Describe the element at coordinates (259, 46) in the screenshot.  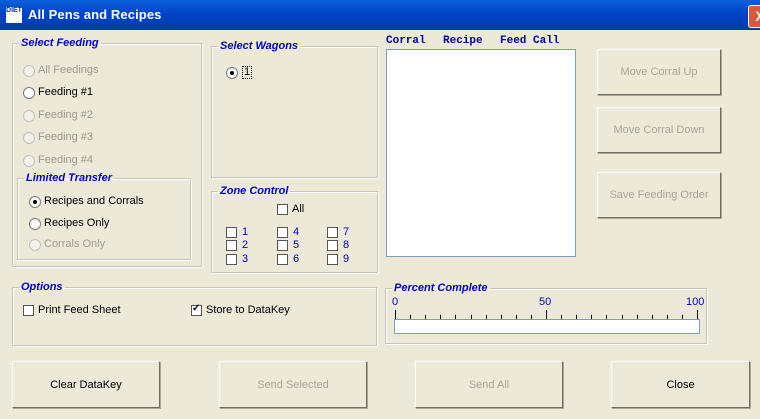
I see `select-wagons-legend: Select Wagons` at that location.